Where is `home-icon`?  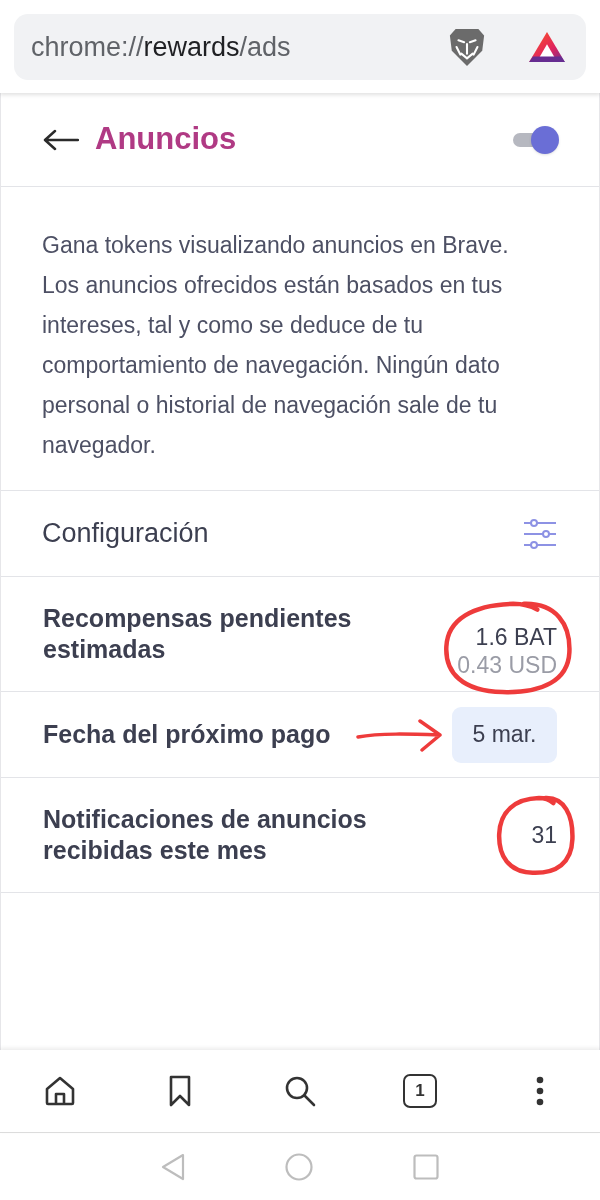
home-icon is located at coordinates (60, 1091).